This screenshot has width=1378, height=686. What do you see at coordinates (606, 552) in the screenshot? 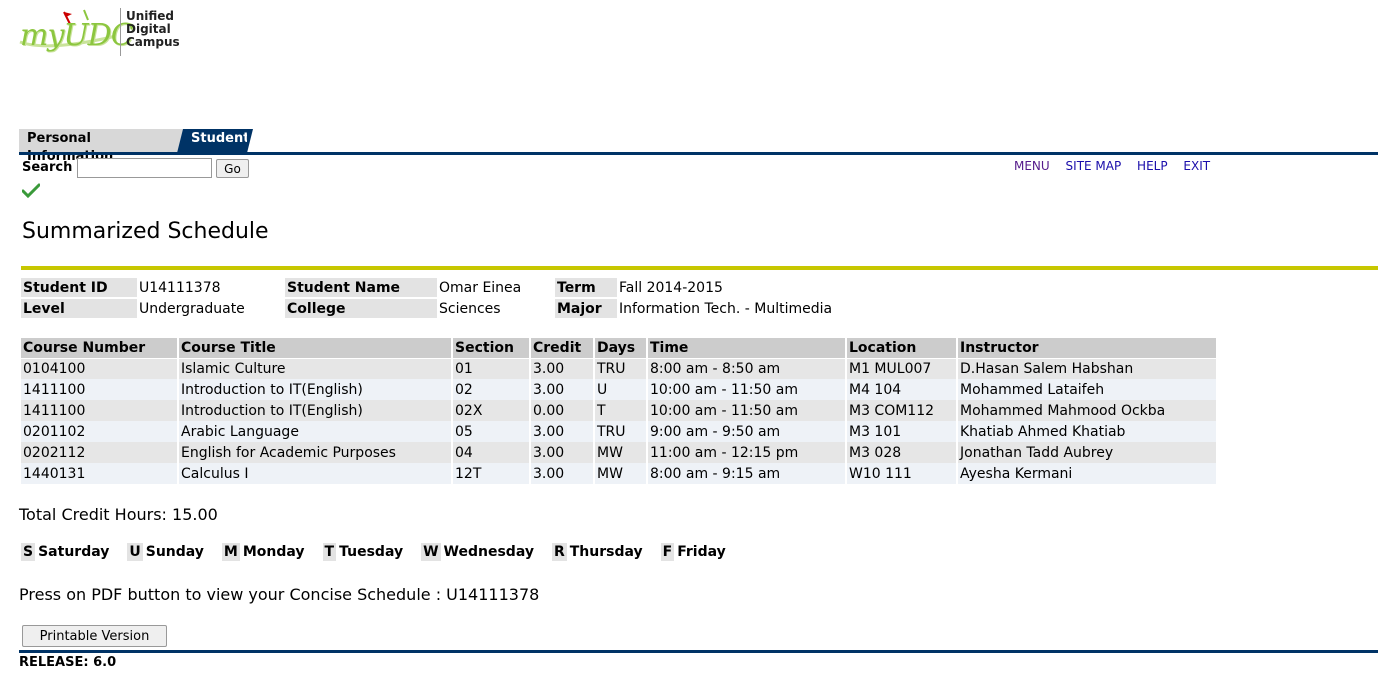
I see `day-name: Thursday` at bounding box center [606, 552].